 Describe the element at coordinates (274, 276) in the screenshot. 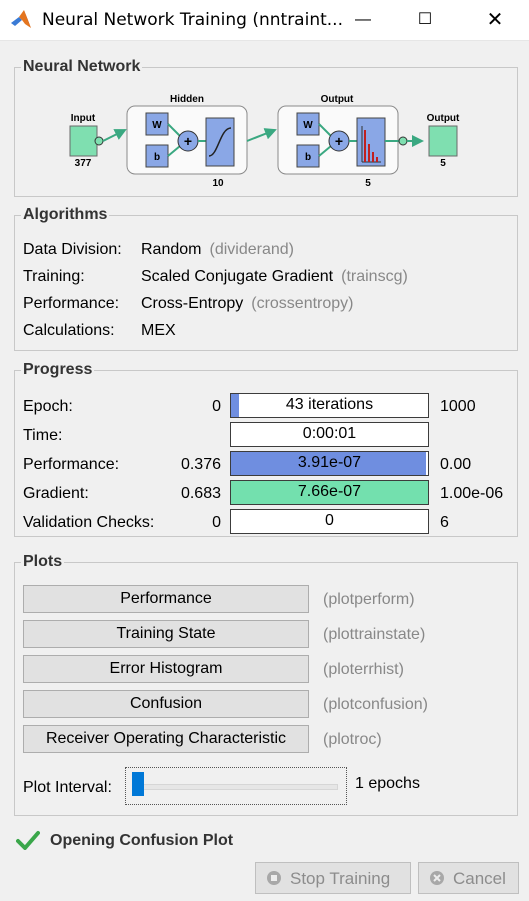

I see `training-value: Scaled Conjugate Gradient (trainscg)` at that location.